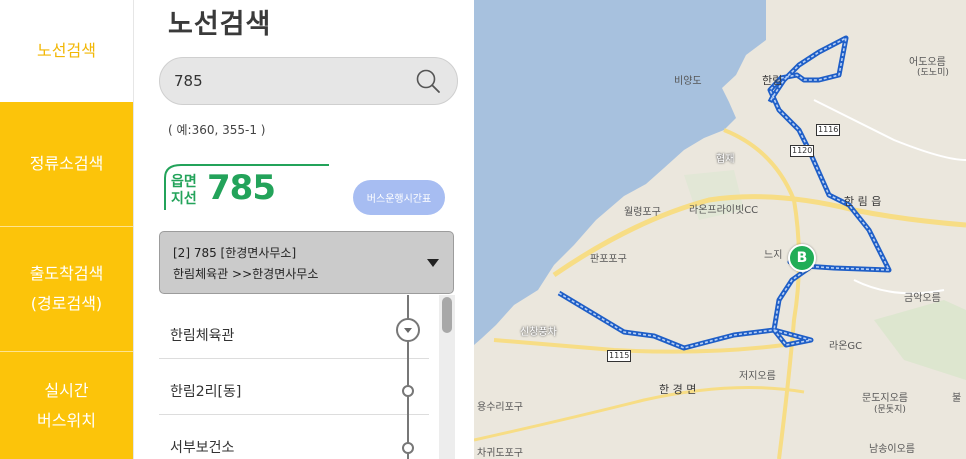 The height and width of the screenshot is (459, 966). I want to click on search-hint: ( 예:360, 355-1 ), so click(217, 130).